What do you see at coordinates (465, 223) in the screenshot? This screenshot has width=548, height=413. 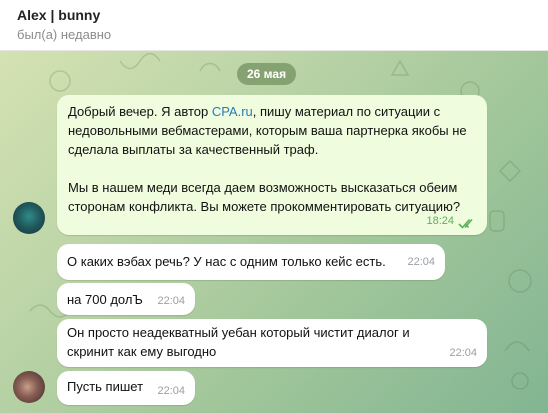 I see `double-check-icon` at bounding box center [465, 223].